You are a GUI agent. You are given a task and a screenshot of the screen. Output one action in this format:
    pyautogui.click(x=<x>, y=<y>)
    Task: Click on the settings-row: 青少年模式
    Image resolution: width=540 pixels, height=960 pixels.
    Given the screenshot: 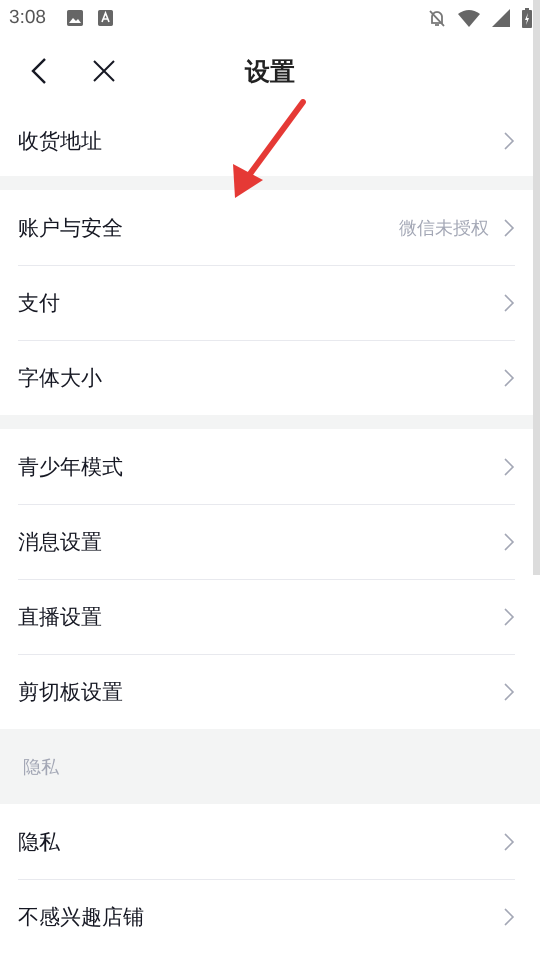 What is the action you would take?
    pyautogui.click(x=266, y=466)
    